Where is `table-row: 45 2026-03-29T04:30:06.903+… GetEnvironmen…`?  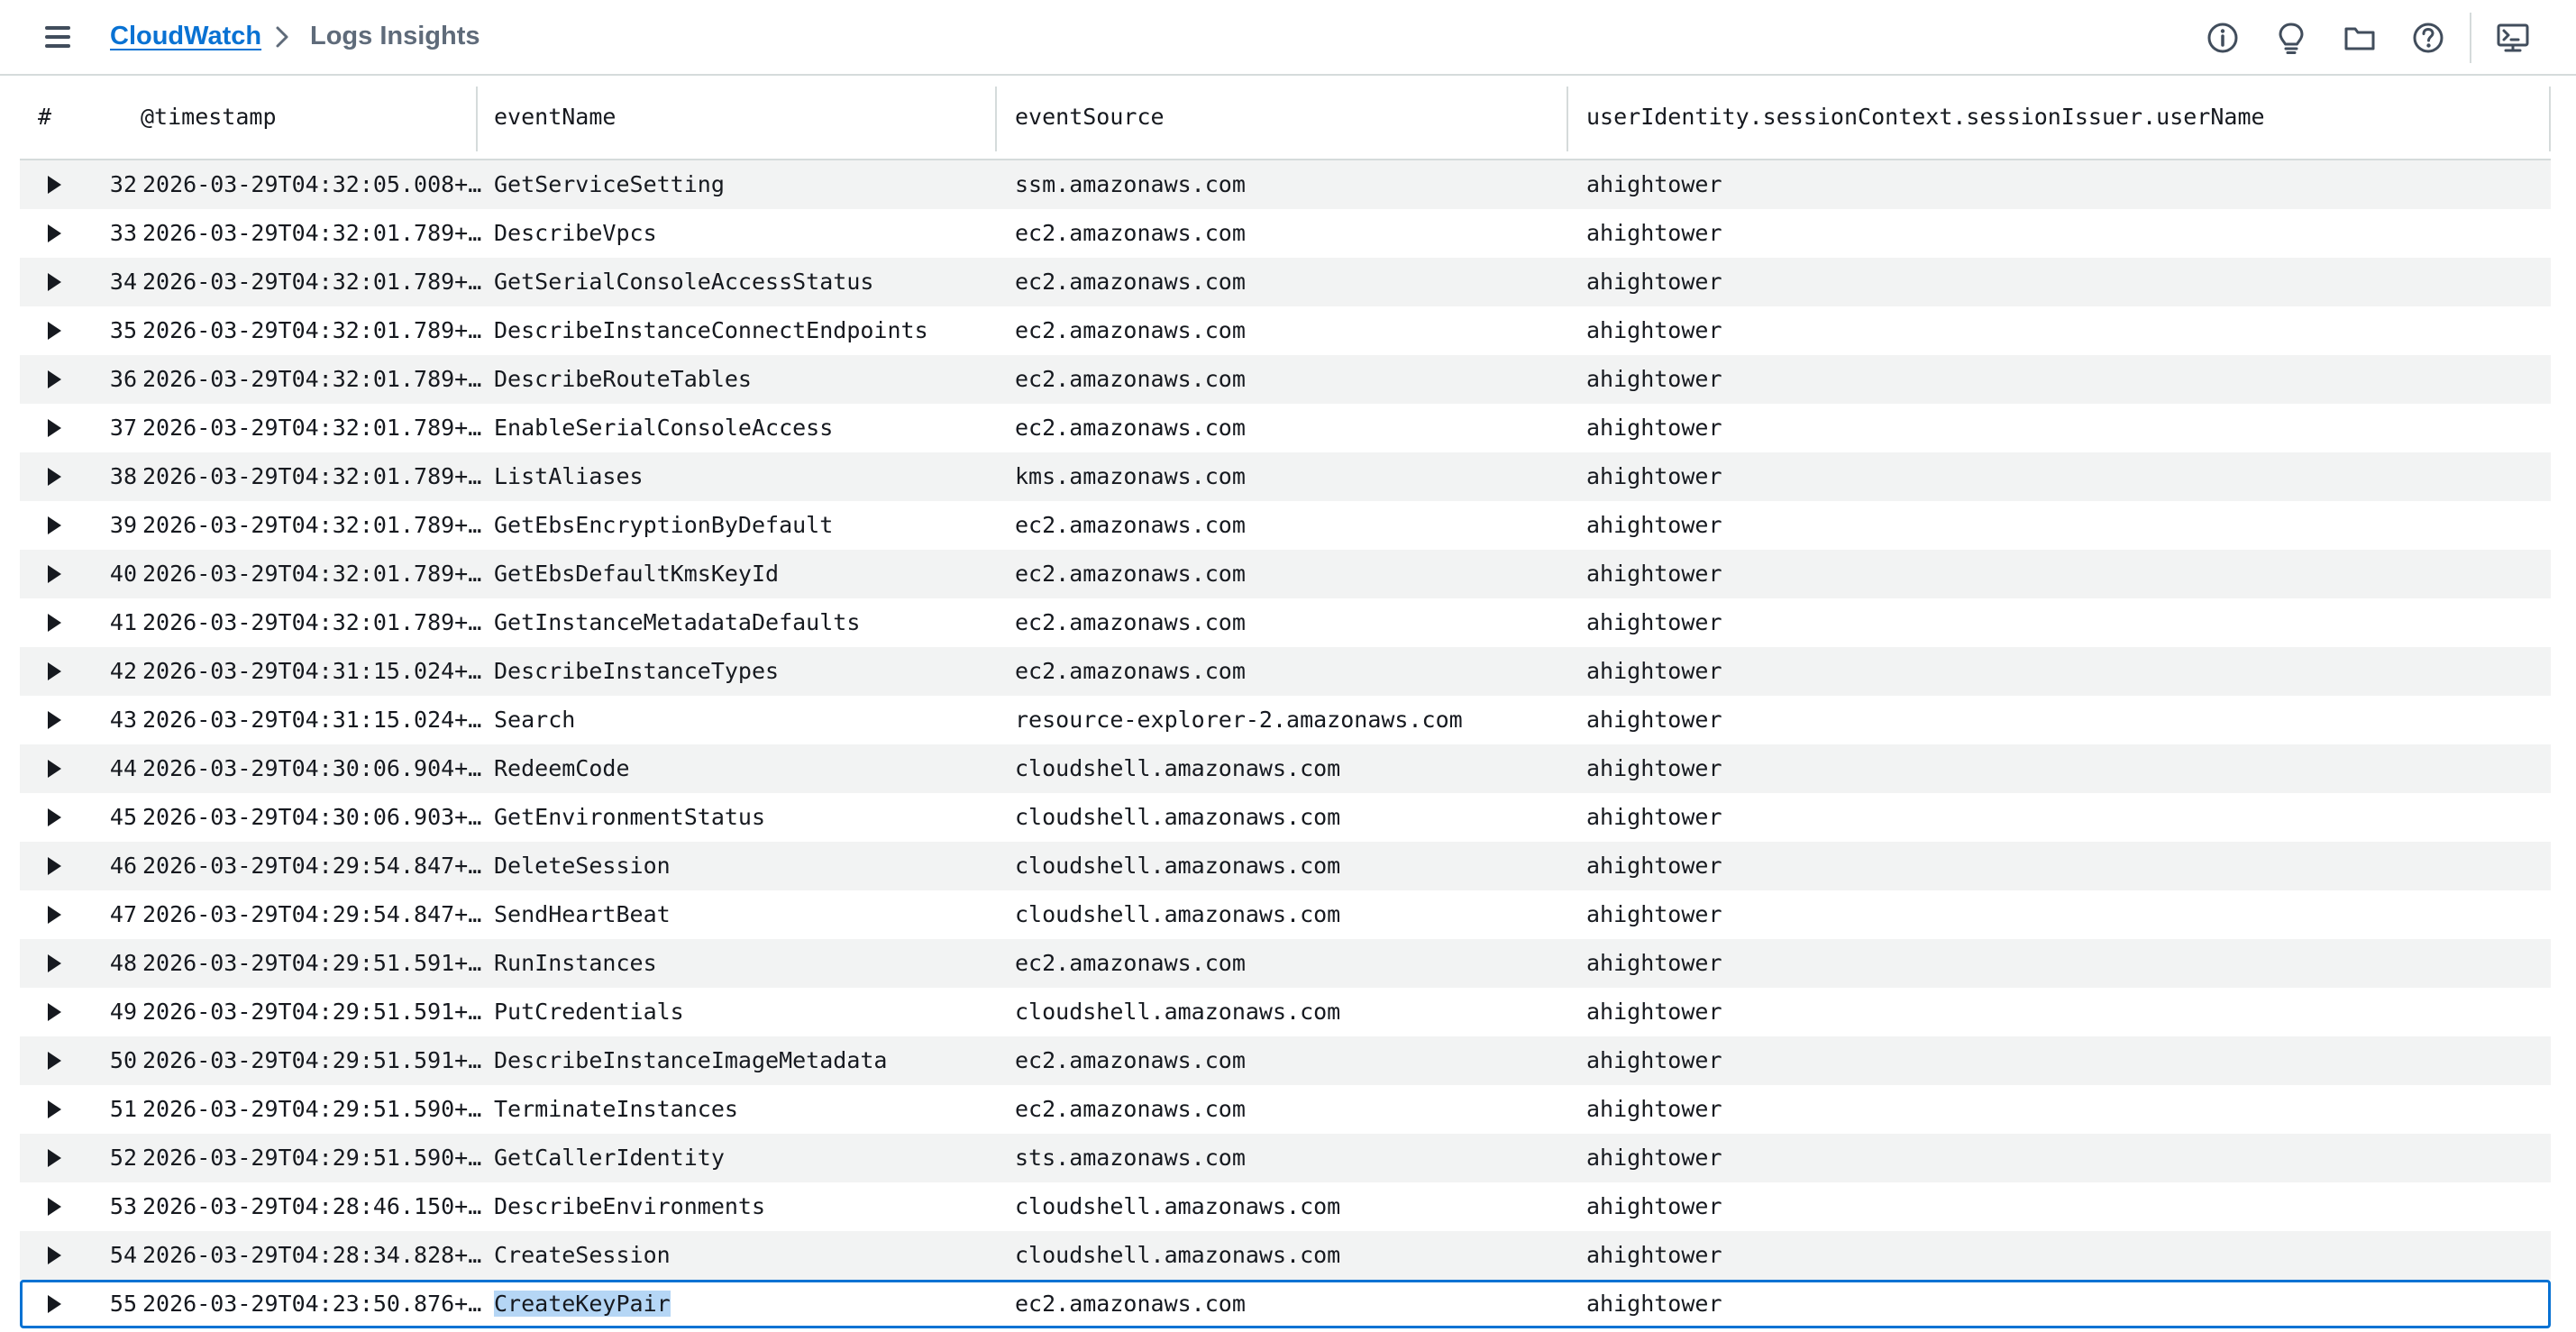 table-row: 45 2026-03-29T04:30:06.903+… GetEnvironmen… is located at coordinates (1285, 817).